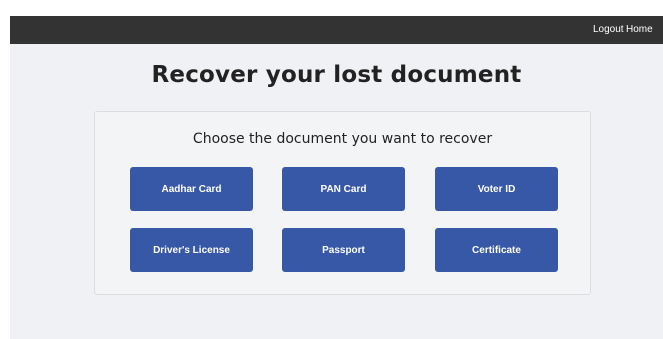 This screenshot has height=339, width=663. I want to click on voter-id-button: Voter ID, so click(496, 189).